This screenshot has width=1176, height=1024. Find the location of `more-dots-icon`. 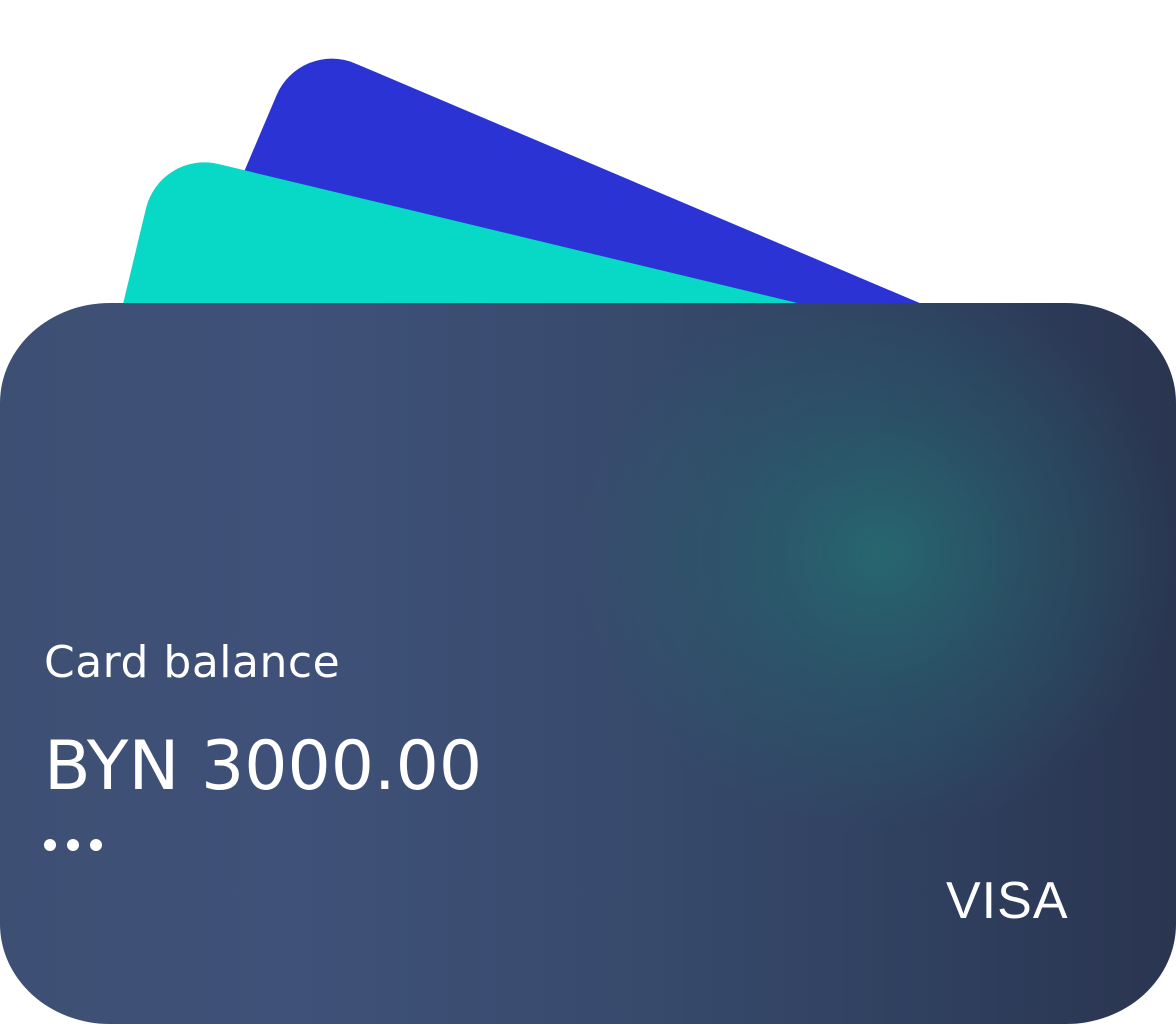

more-dots-icon is located at coordinates (76, 845).